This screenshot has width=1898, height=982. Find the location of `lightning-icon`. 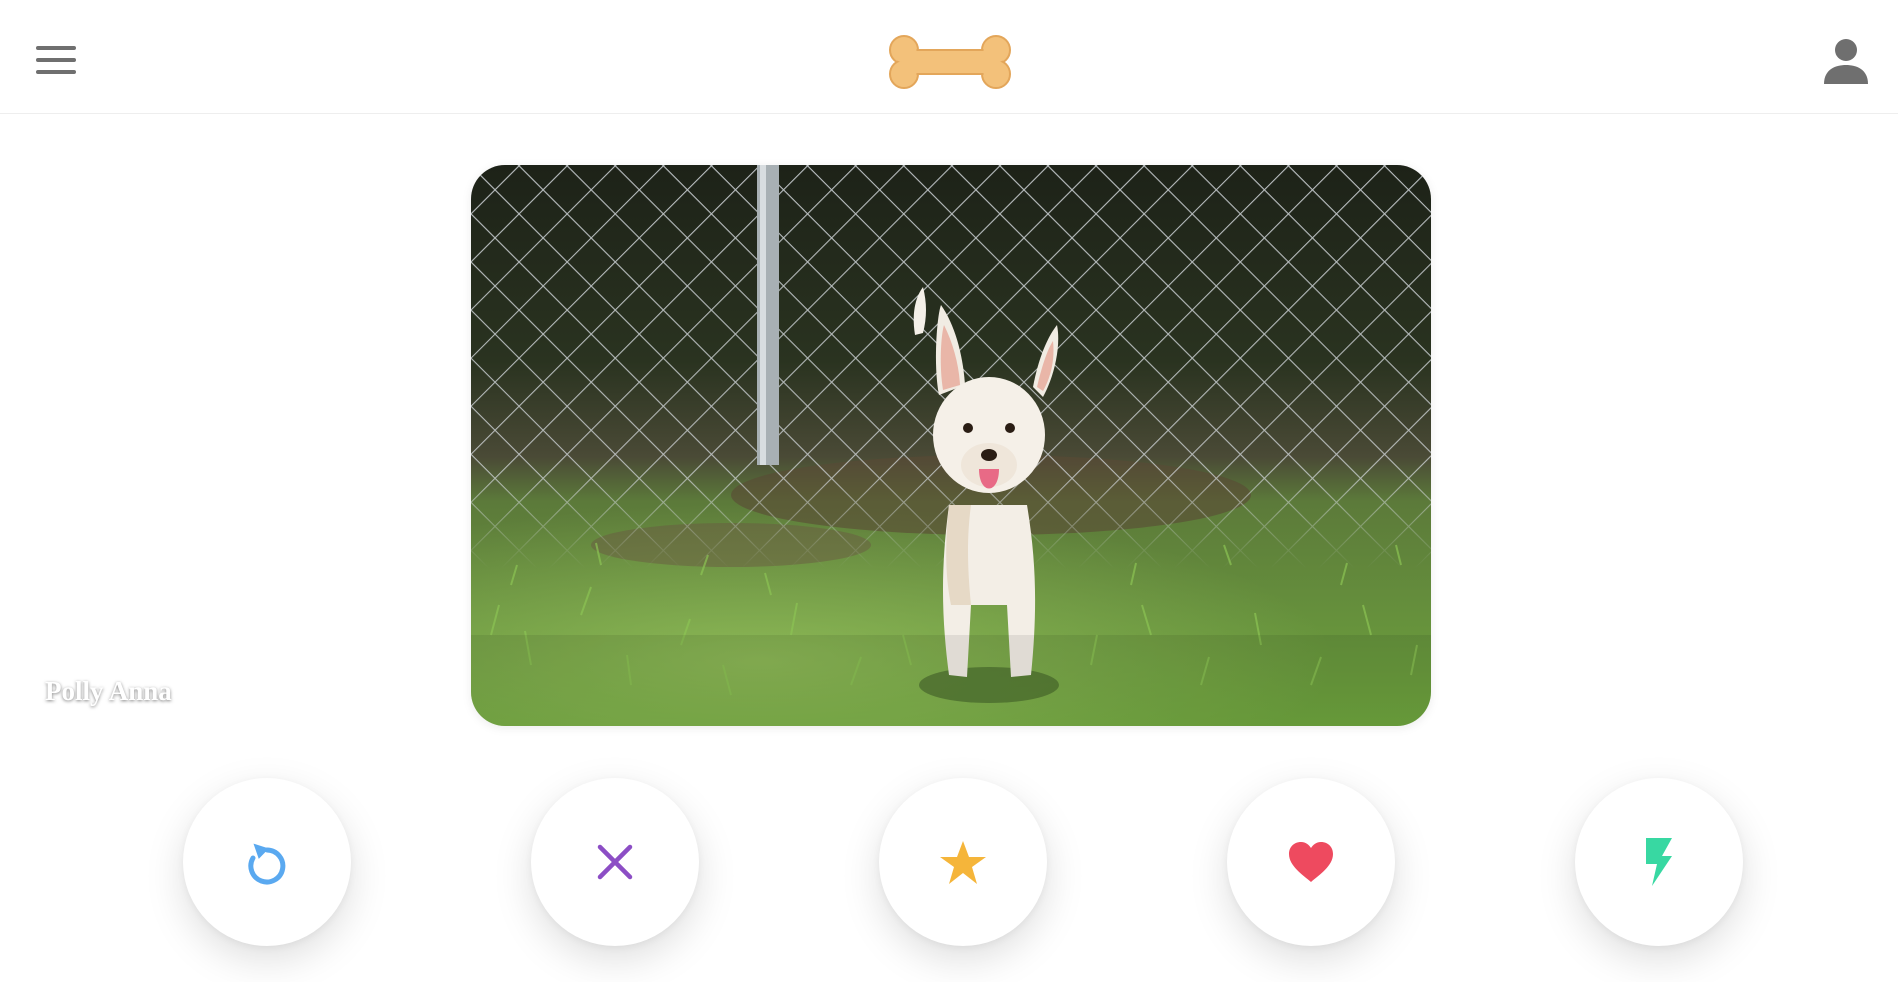

lightning-icon is located at coordinates (1659, 862).